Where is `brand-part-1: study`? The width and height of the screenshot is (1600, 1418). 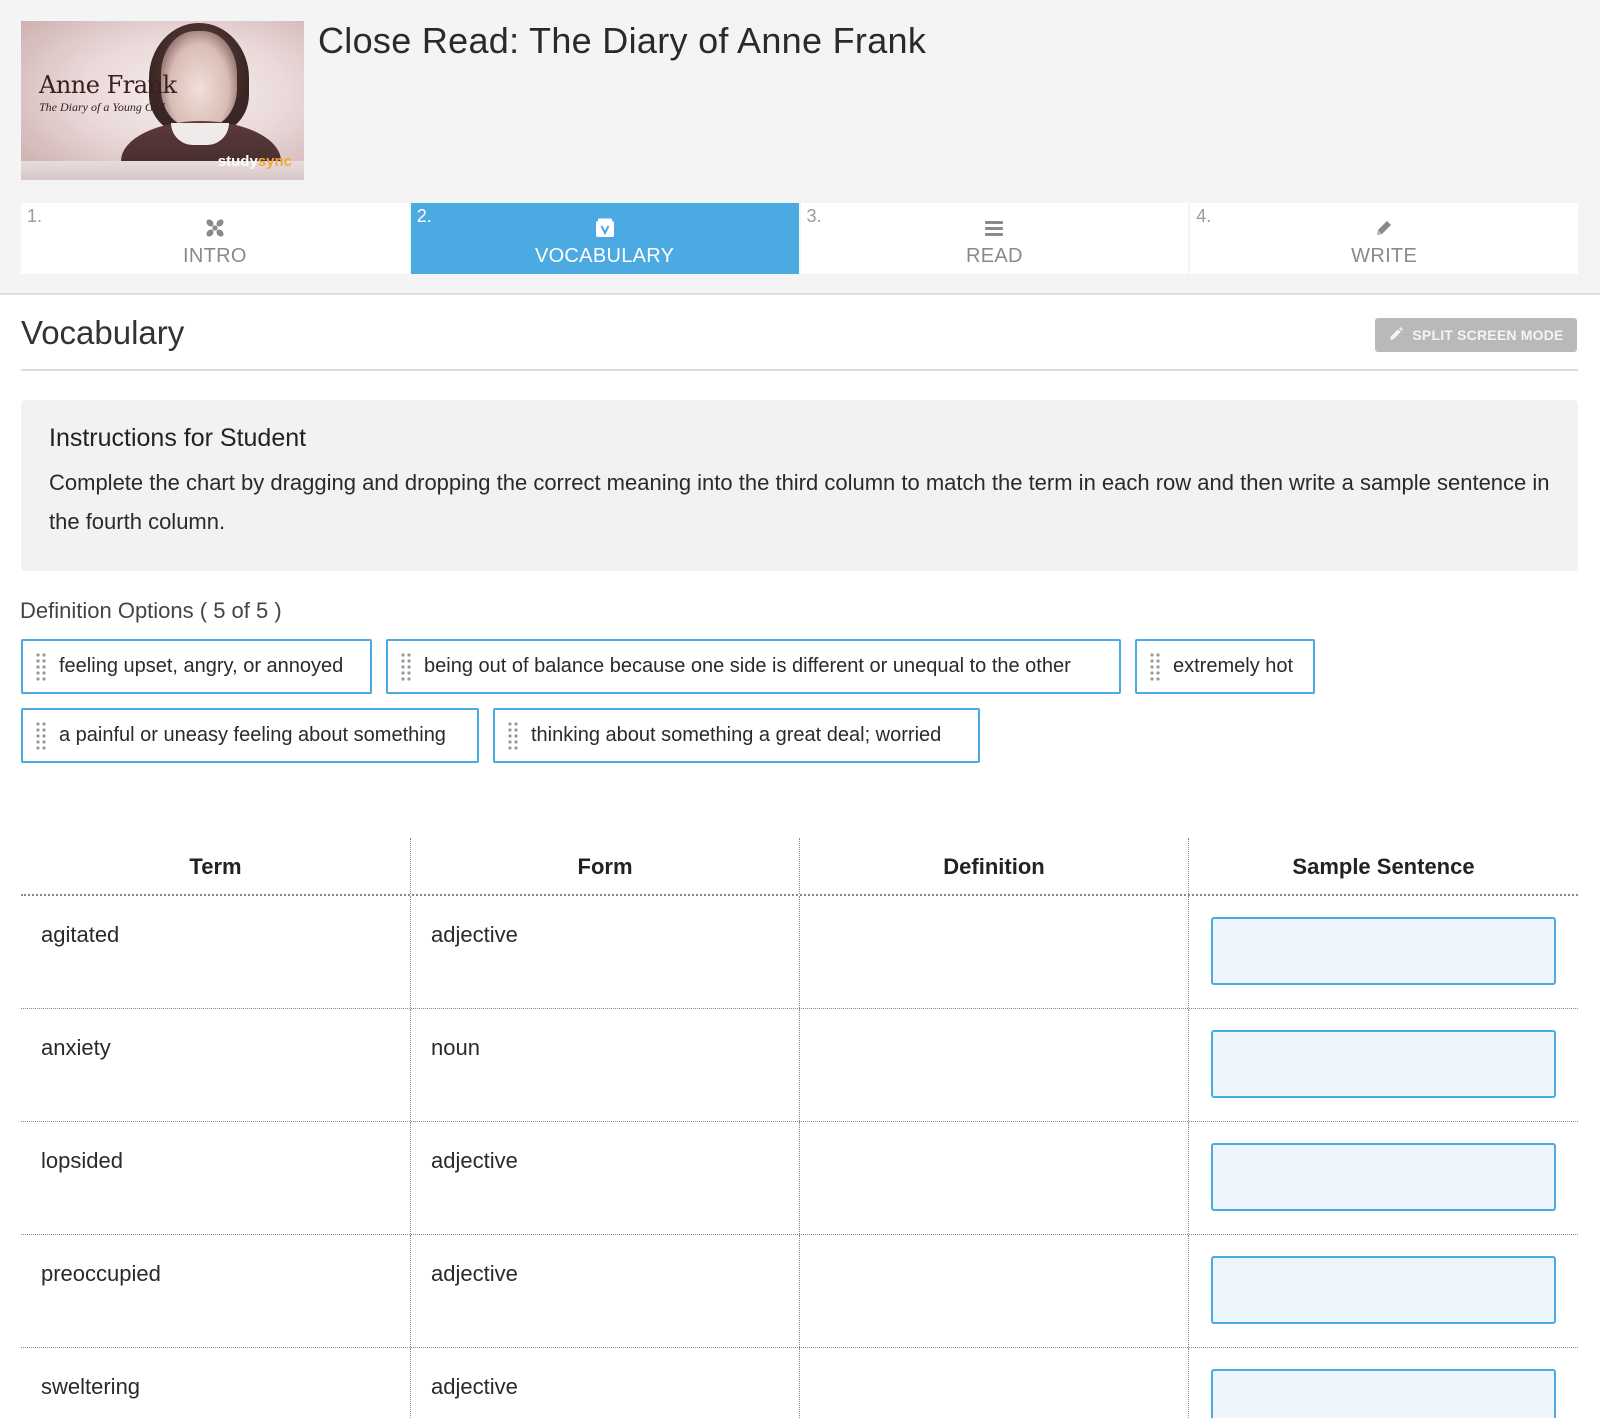 brand-part-1: study is located at coordinates (237, 161).